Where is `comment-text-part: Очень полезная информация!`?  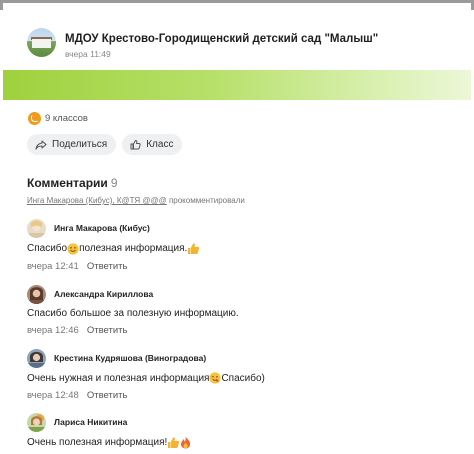
comment-text-part: Очень полезная информация! is located at coordinates (97, 442).